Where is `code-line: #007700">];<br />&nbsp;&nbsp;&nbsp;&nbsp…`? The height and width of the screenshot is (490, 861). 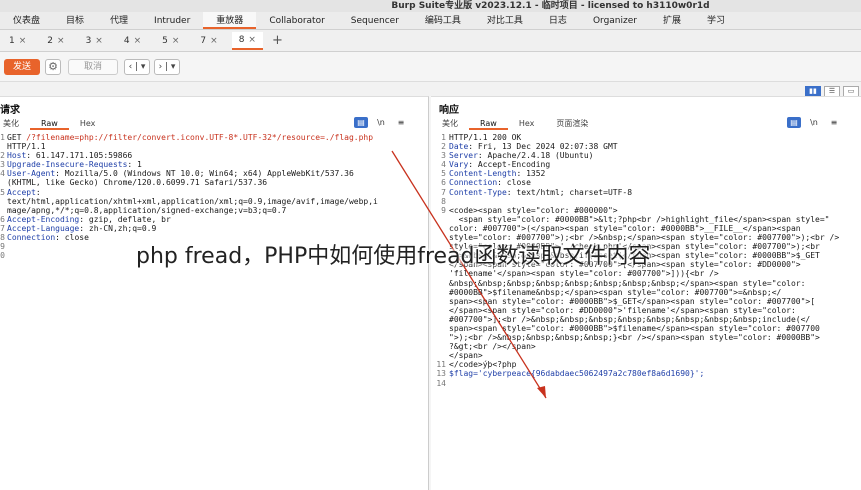
code-line: #007700">];<br />&nbsp;&nbsp;&nbsp;&nbsp… is located at coordinates (646, 319).